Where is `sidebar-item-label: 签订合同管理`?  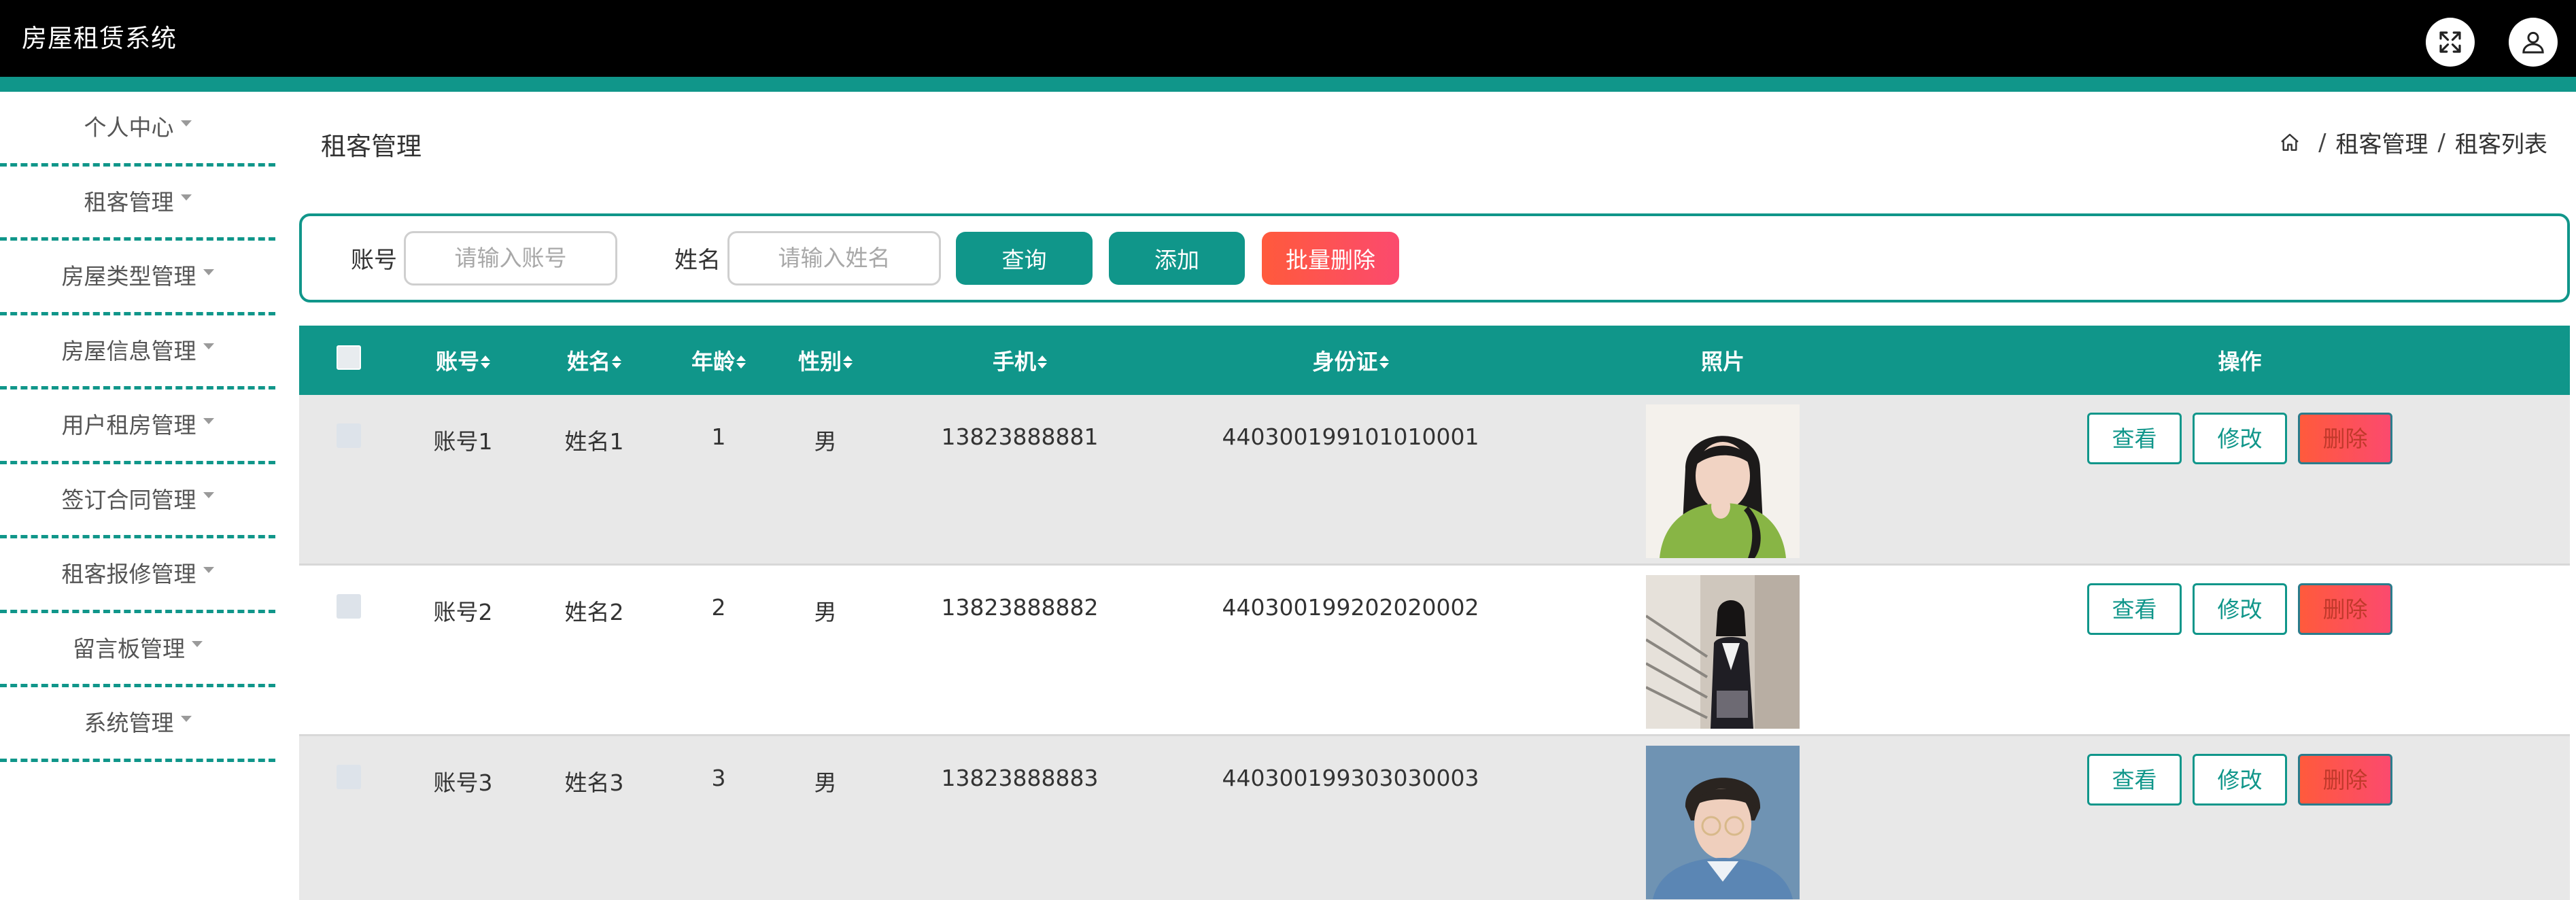 sidebar-item-label: 签订合同管理 is located at coordinates (128, 499).